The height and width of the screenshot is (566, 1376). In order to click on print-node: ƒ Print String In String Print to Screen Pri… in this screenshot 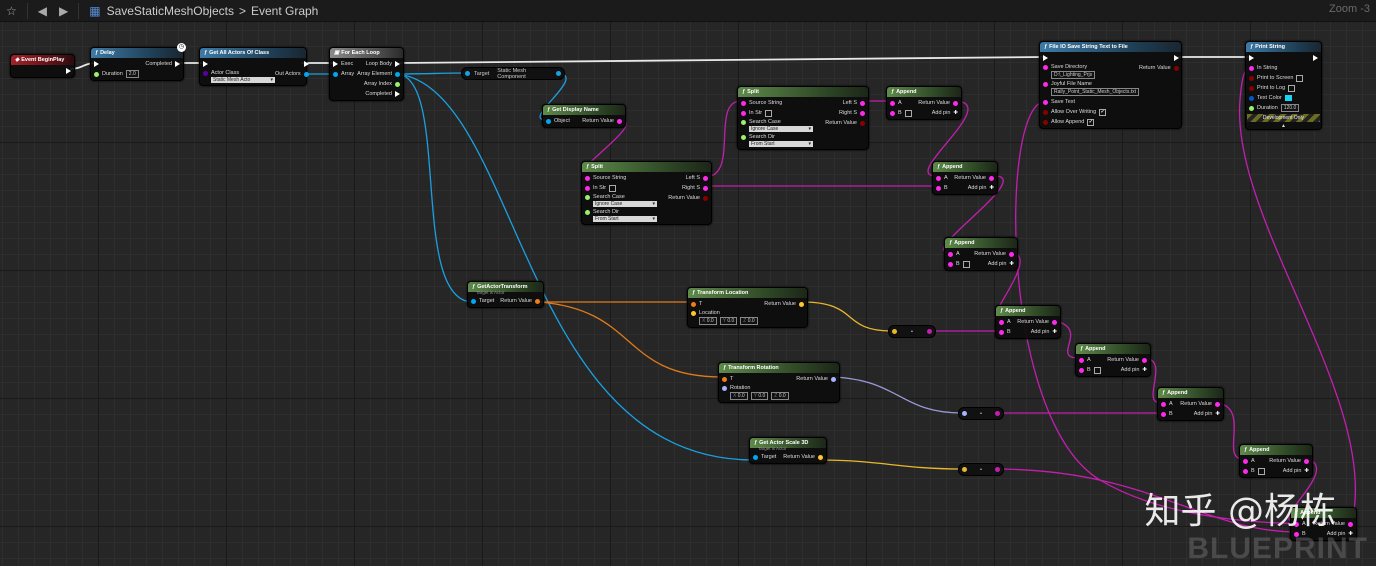, I will do `click(1283, 85)`.